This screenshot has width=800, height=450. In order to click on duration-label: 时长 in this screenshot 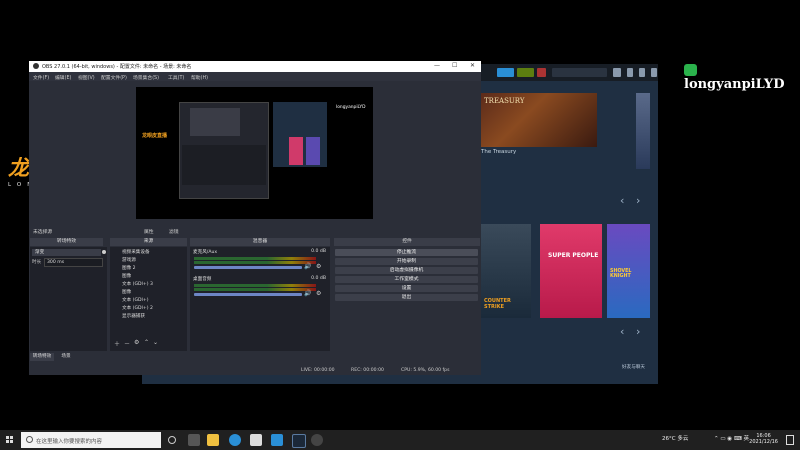, I will do `click(37, 262)`.